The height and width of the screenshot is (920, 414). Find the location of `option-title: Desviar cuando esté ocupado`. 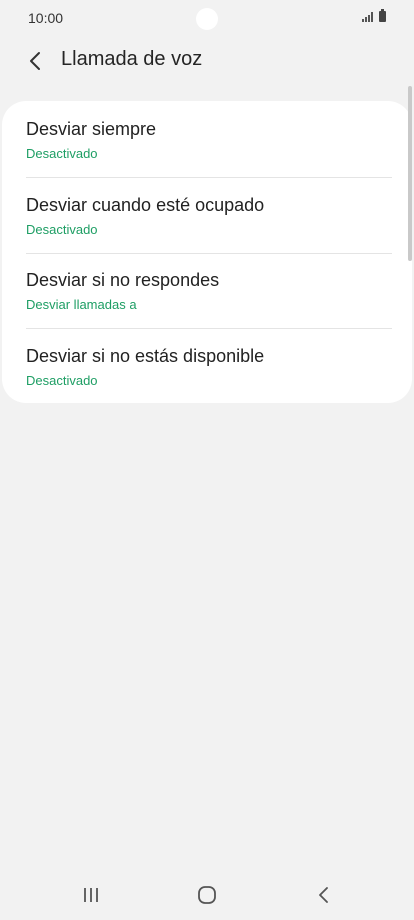

option-title: Desviar cuando esté ocupado is located at coordinates (145, 205).